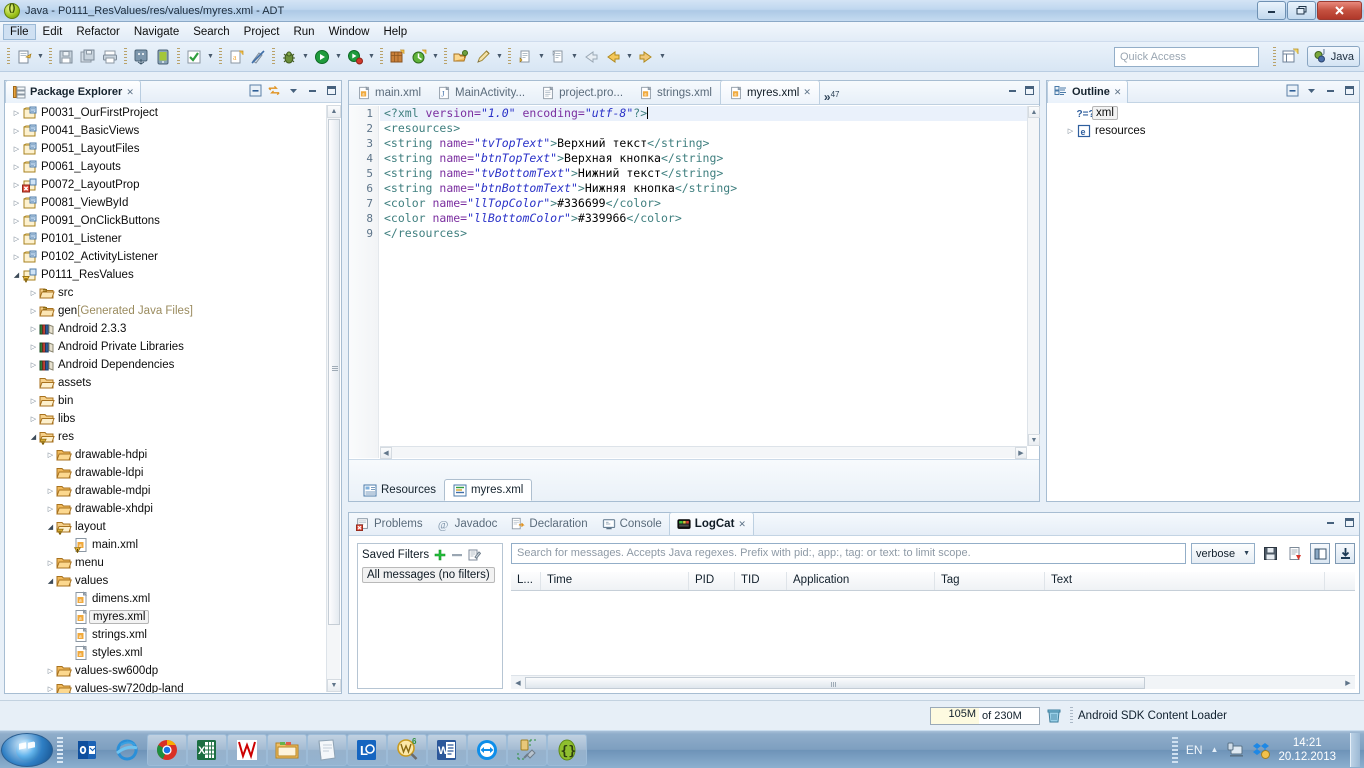 The height and width of the screenshot is (768, 1364). What do you see at coordinates (1021, 453) in the screenshot?
I see `editor-scroll-right-icon: ▶` at bounding box center [1021, 453].